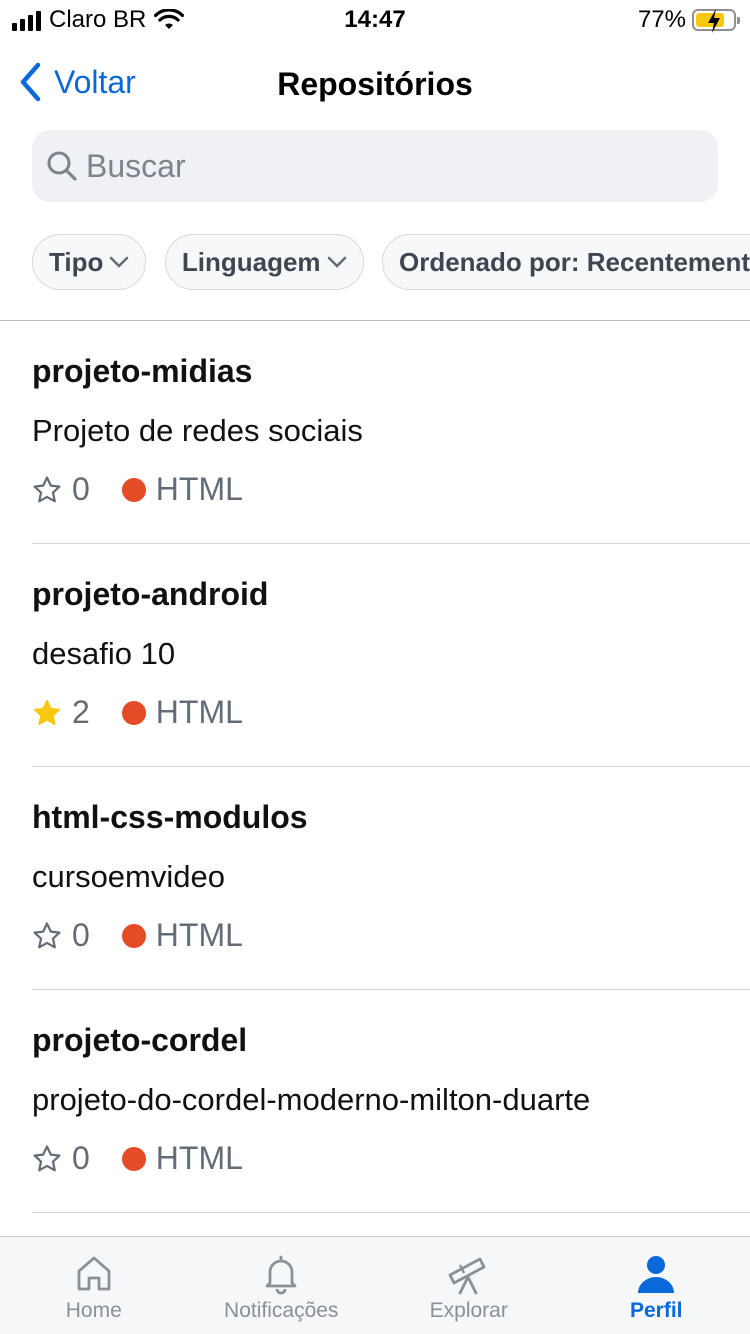 The image size is (750, 1334). Describe the element at coordinates (281, 1310) in the screenshot. I see `tab-label: Notificações` at that location.